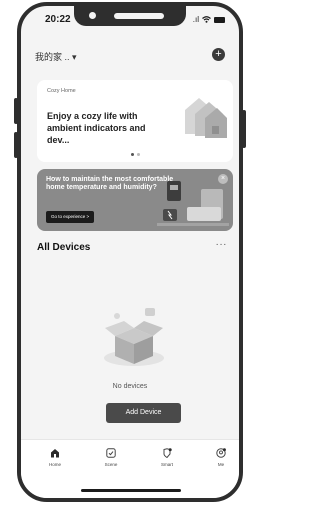 The width and height of the screenshot is (320, 513). Describe the element at coordinates (143, 413) in the screenshot. I see `add-device-button: Add Device` at that location.